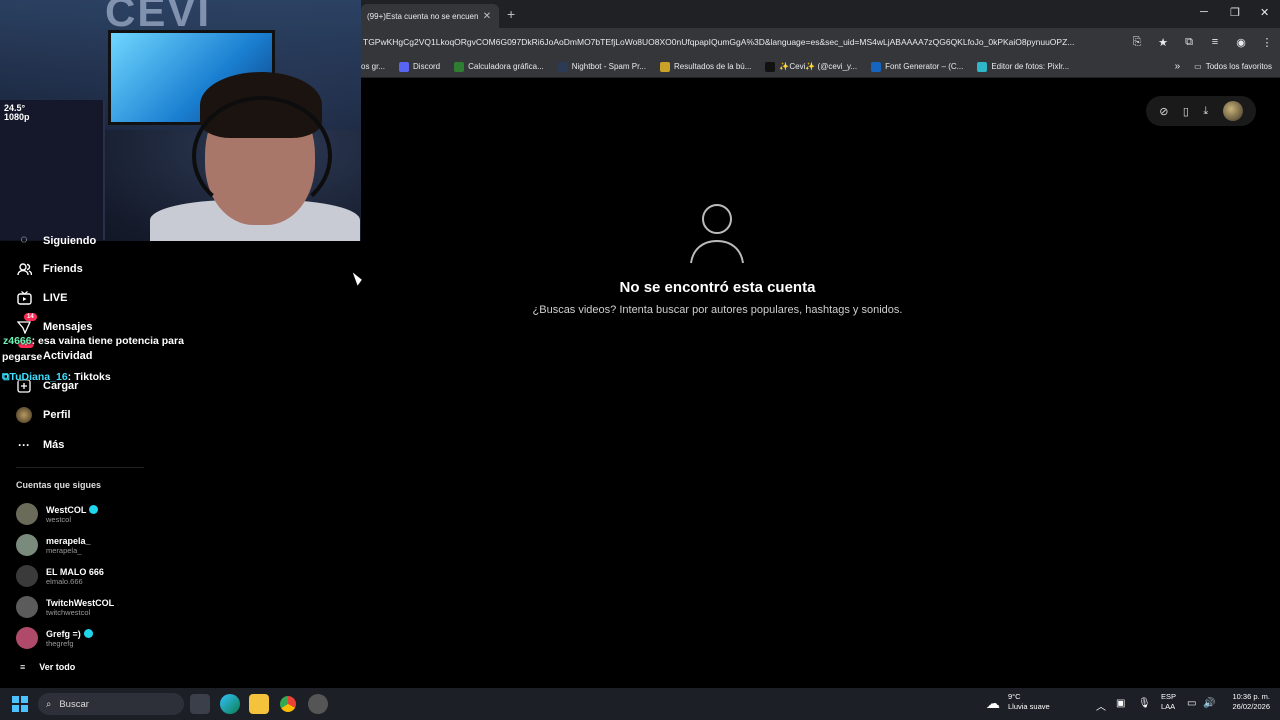 This screenshot has height=720, width=1280. I want to click on chat-badge-icon: ⧉, so click(6, 377).